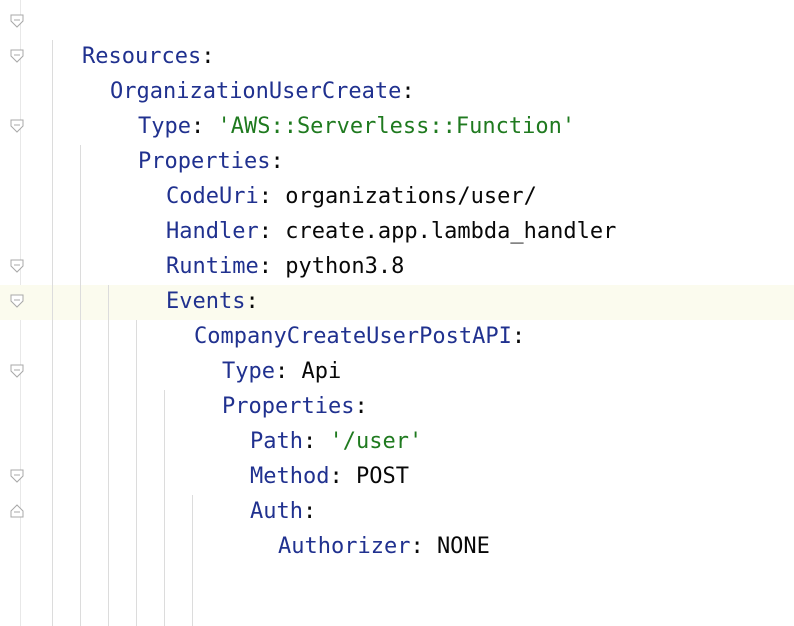 The height and width of the screenshot is (626, 794). I want to click on code-line-resources: Resources:, so click(411, 36).